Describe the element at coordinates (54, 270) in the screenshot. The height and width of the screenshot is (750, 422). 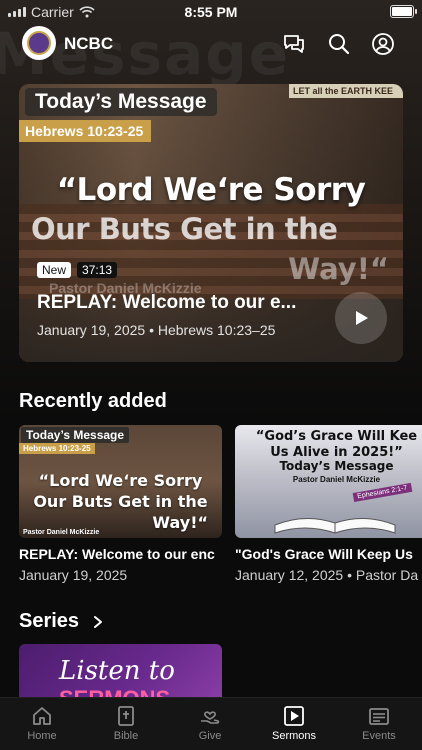
I see `new-badge: New` at that location.